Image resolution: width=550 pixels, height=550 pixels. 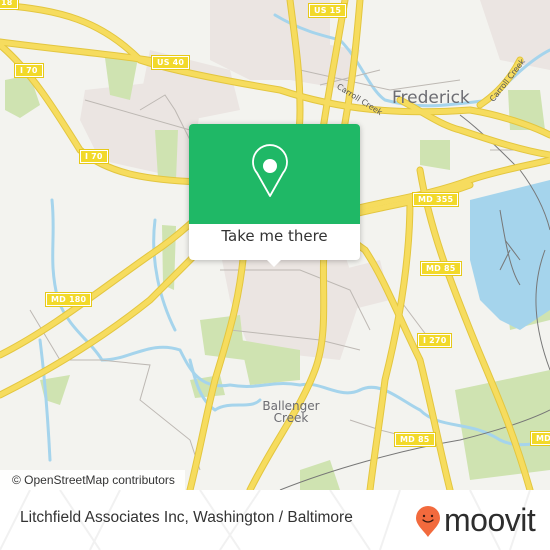 I want to click on road-shield-md355: MD 355, so click(x=435, y=199).